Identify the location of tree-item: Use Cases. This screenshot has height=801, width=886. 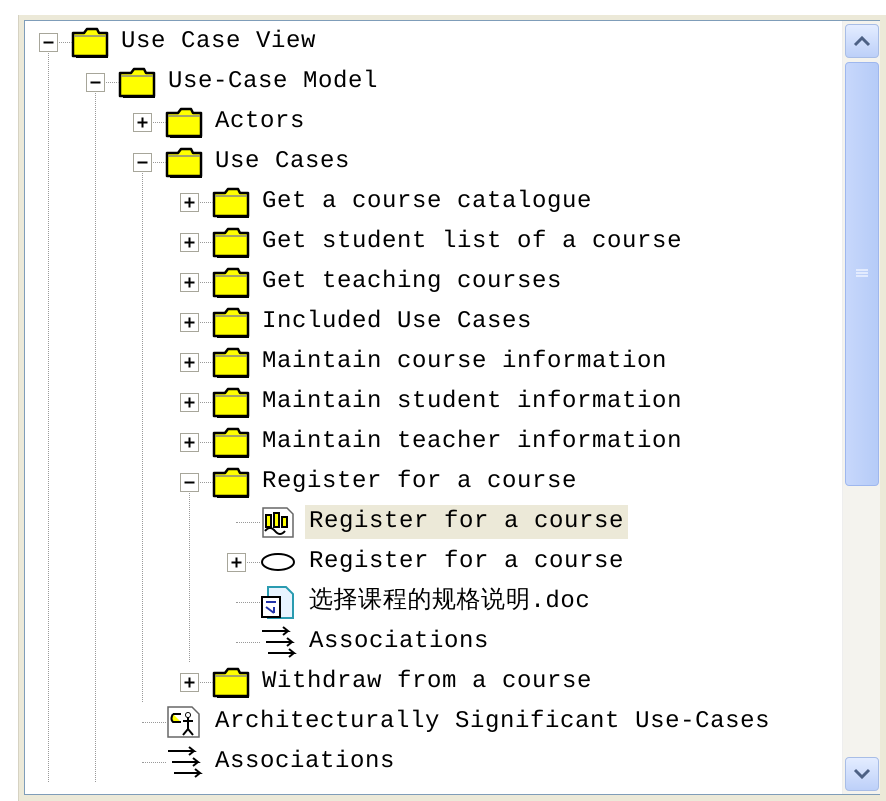
(282, 162).